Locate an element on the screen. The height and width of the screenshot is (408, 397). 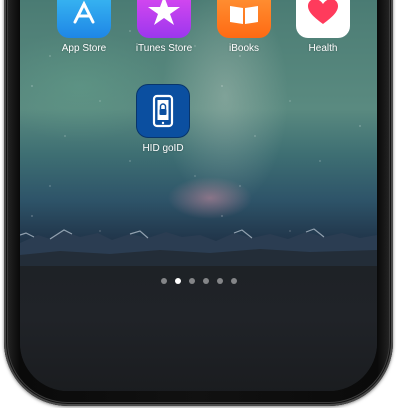
health-app: Health is located at coordinates (323, 27).